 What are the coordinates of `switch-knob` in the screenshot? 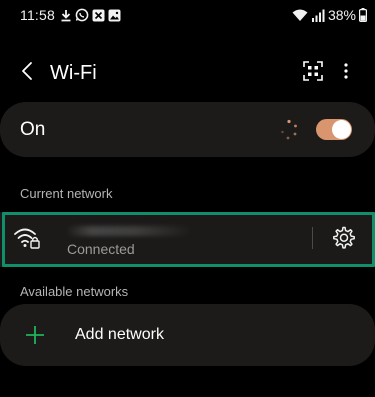 It's located at (341, 129).